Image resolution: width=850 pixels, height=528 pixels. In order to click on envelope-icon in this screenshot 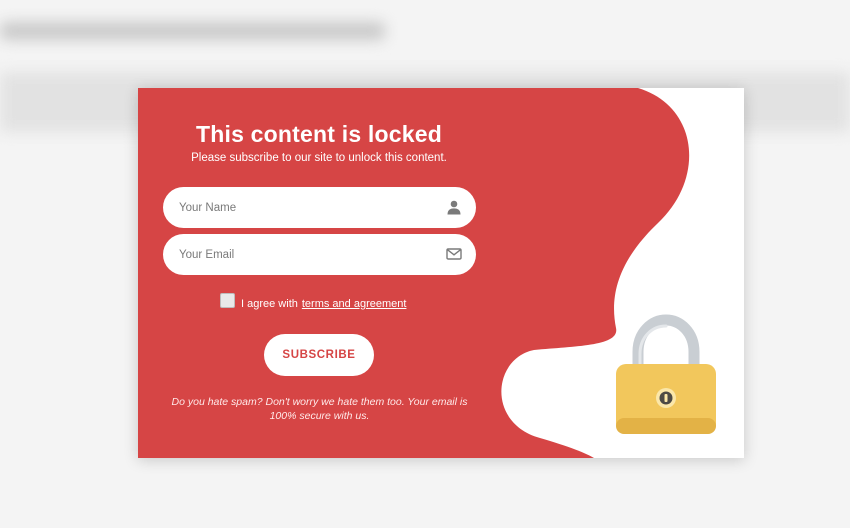, I will do `click(454, 254)`.